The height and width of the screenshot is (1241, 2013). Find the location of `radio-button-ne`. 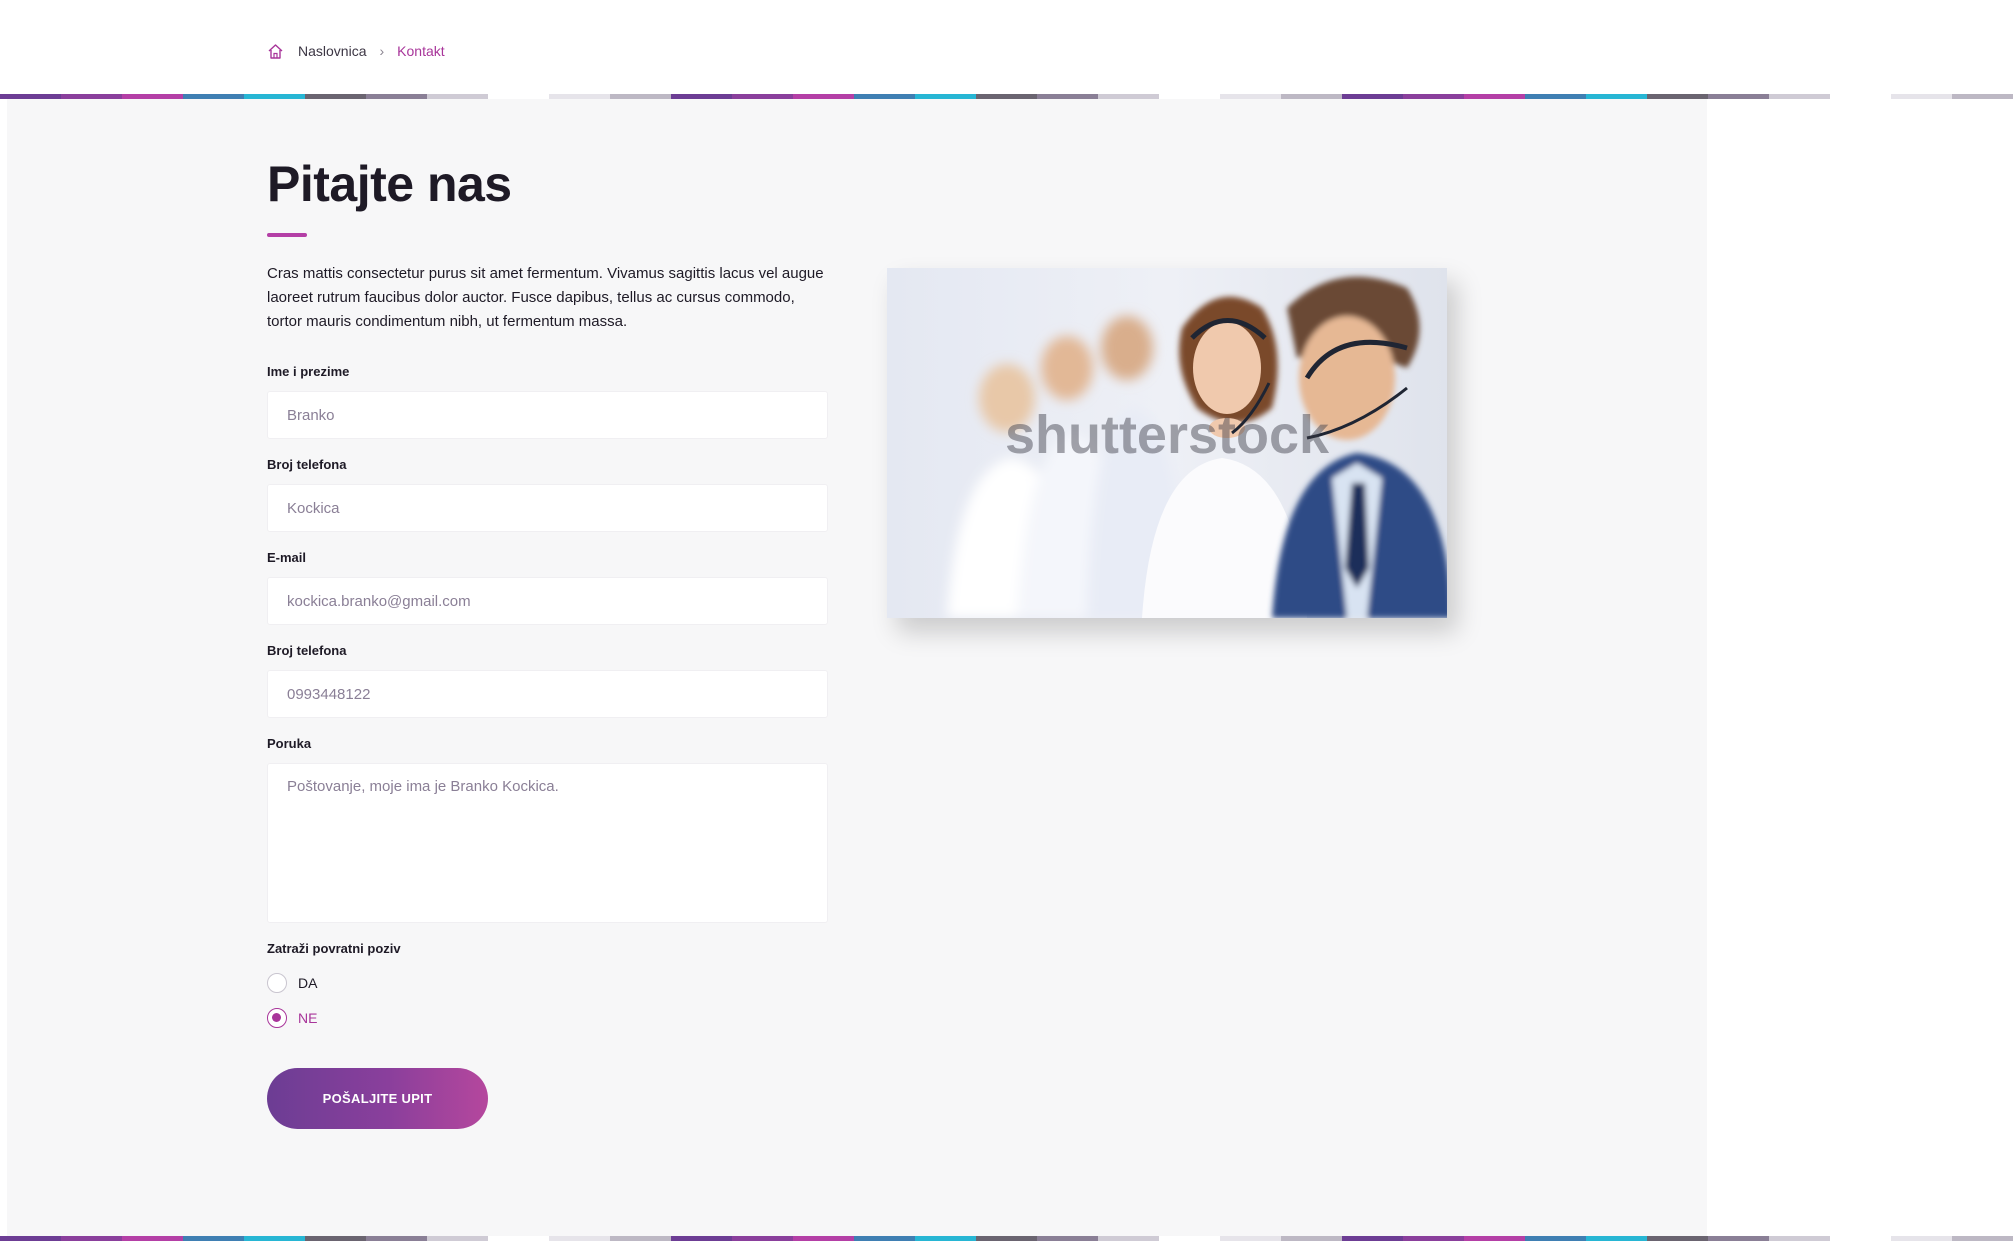

radio-button-ne is located at coordinates (277, 1018).